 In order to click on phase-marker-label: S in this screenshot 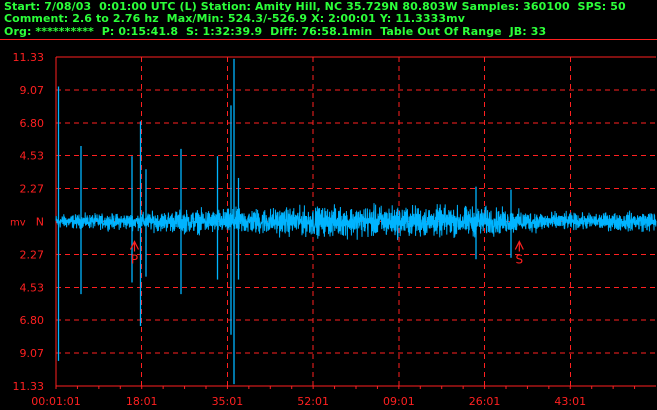, I will do `click(520, 260)`.